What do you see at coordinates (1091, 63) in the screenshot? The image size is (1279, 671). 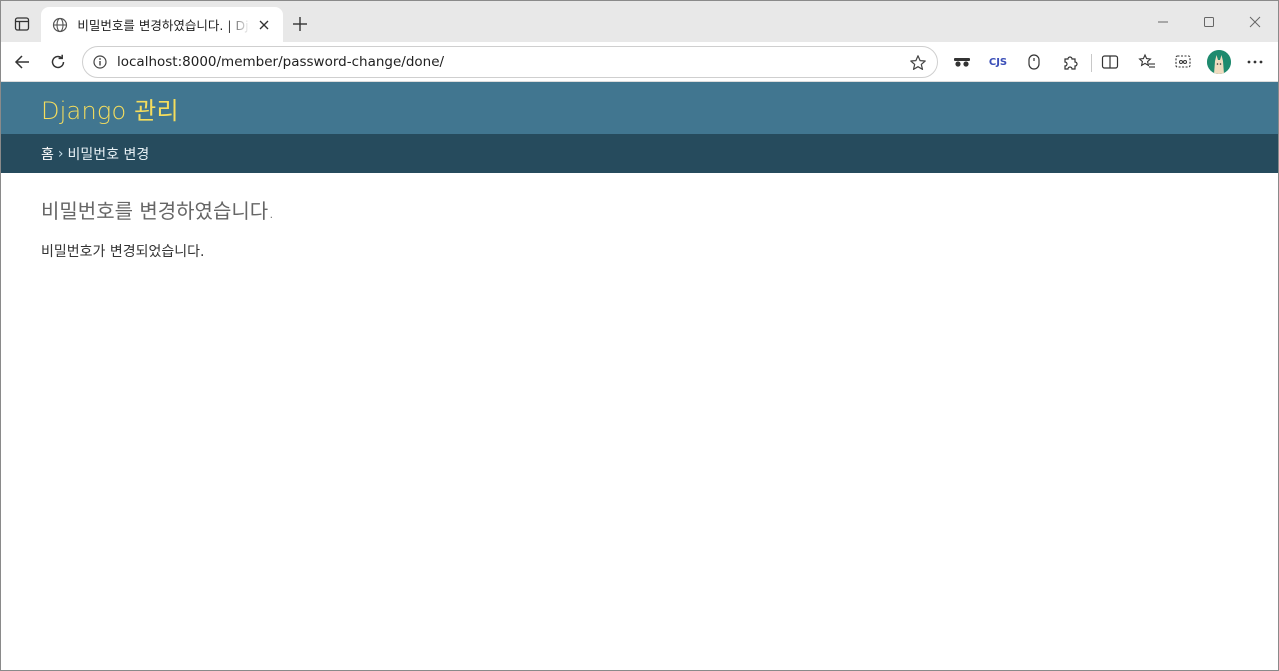 I see `toolbar-divider` at bounding box center [1091, 63].